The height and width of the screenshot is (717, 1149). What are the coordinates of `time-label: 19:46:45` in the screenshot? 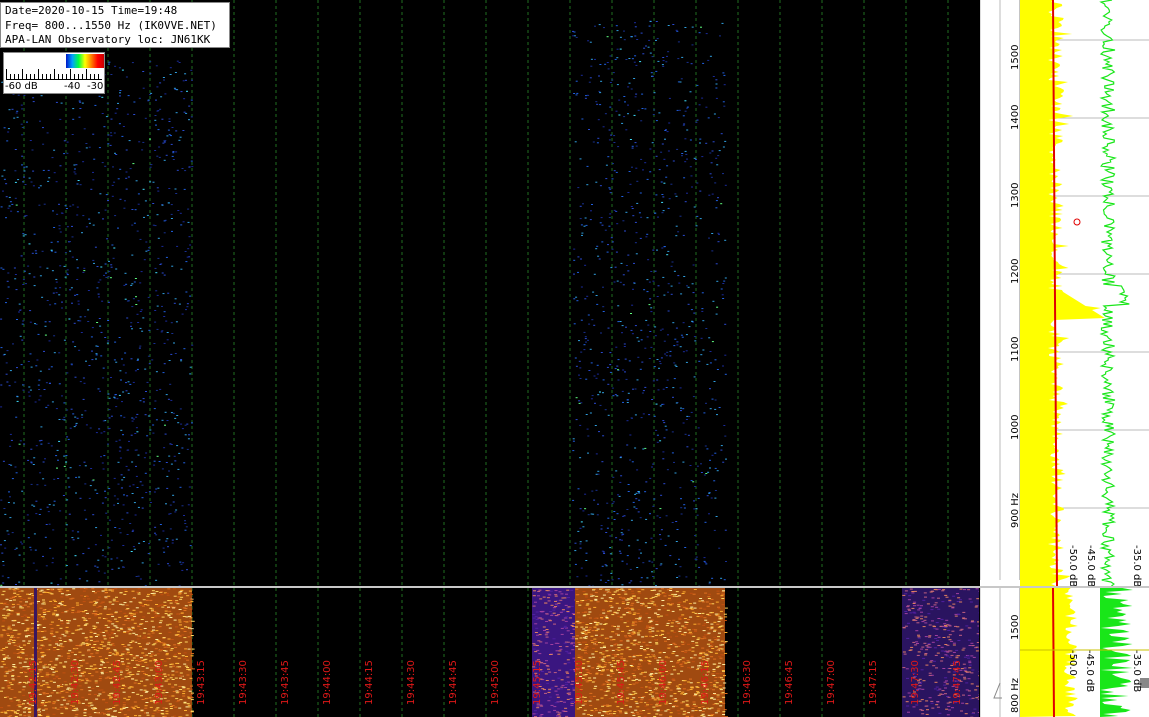 It's located at (789, 682).